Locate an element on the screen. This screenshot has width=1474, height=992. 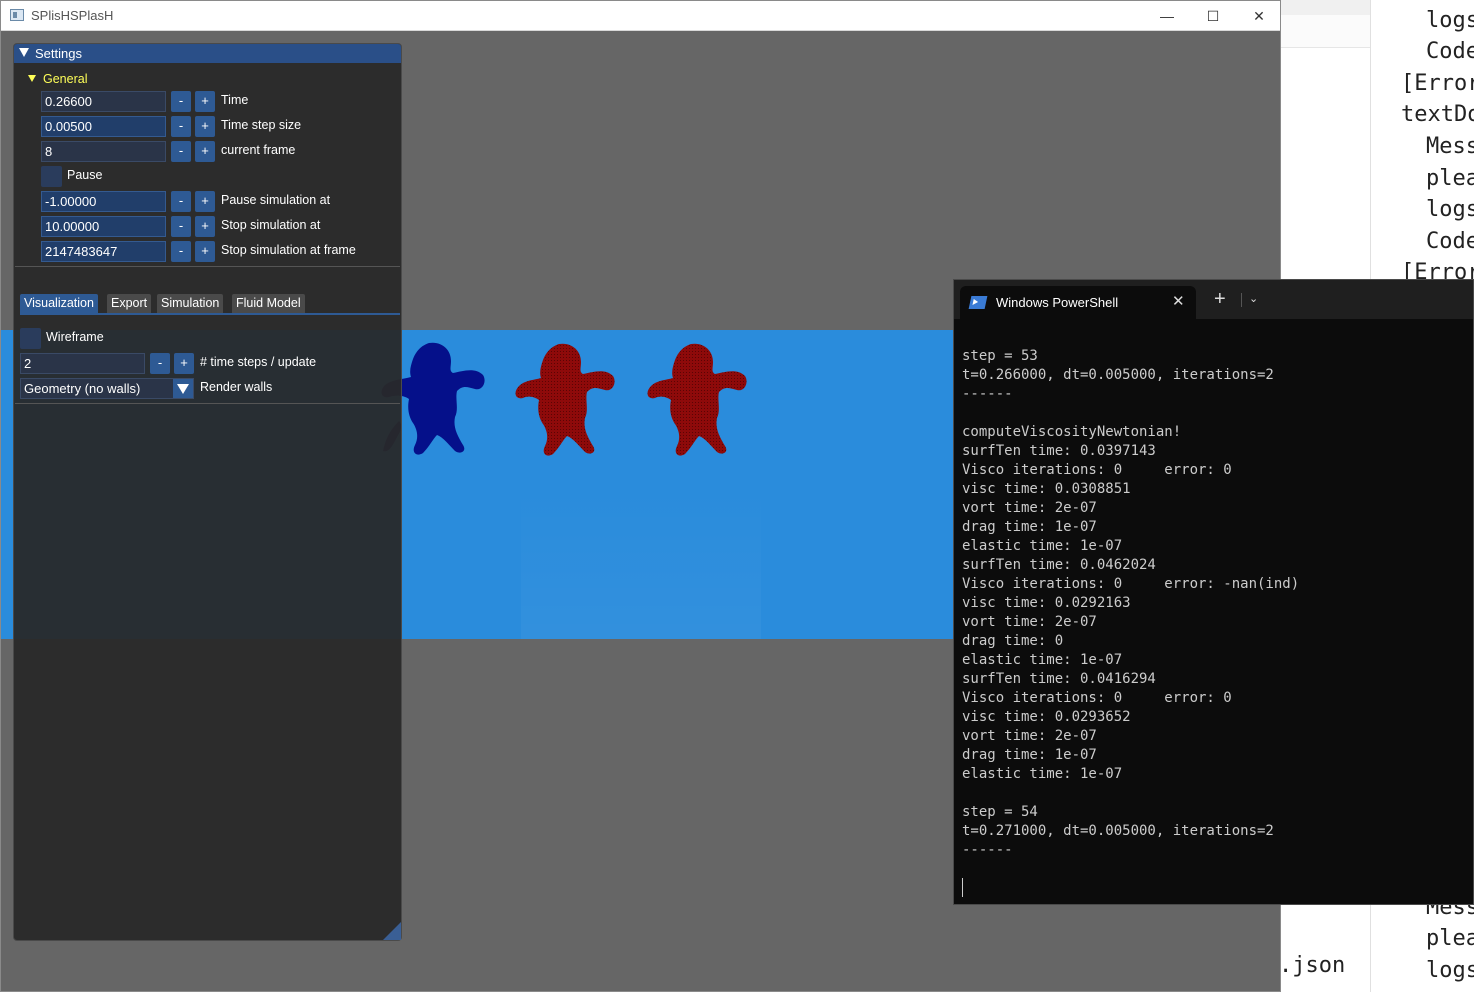
collapse-triangle-icon is located at coordinates (24, 52).